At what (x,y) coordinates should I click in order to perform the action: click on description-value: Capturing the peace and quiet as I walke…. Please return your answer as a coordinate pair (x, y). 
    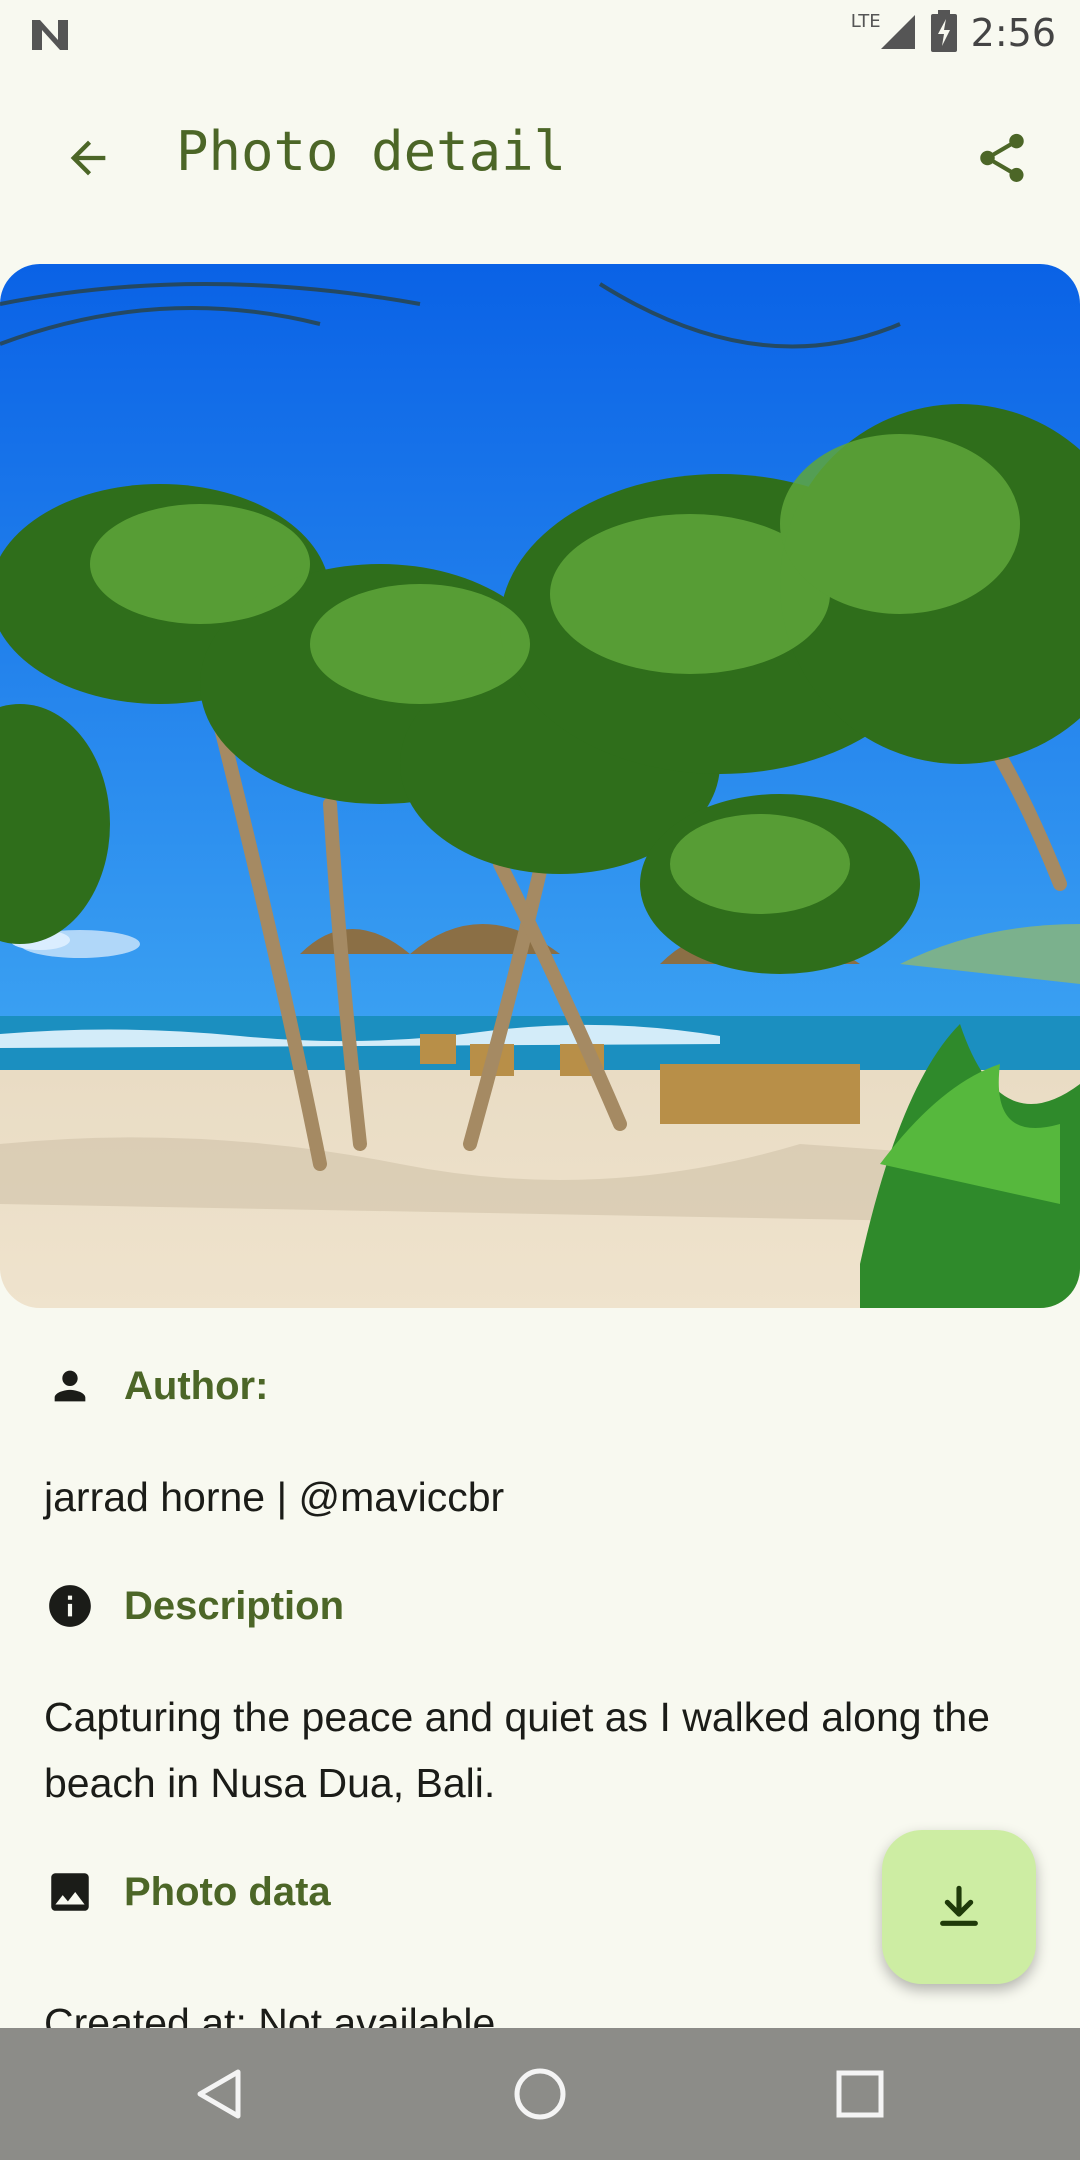
    Looking at the image, I should click on (517, 1750).